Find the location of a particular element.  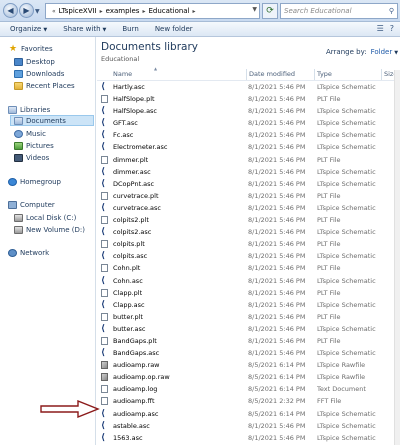

vertical-scrollbar is located at coordinates (397, 257).